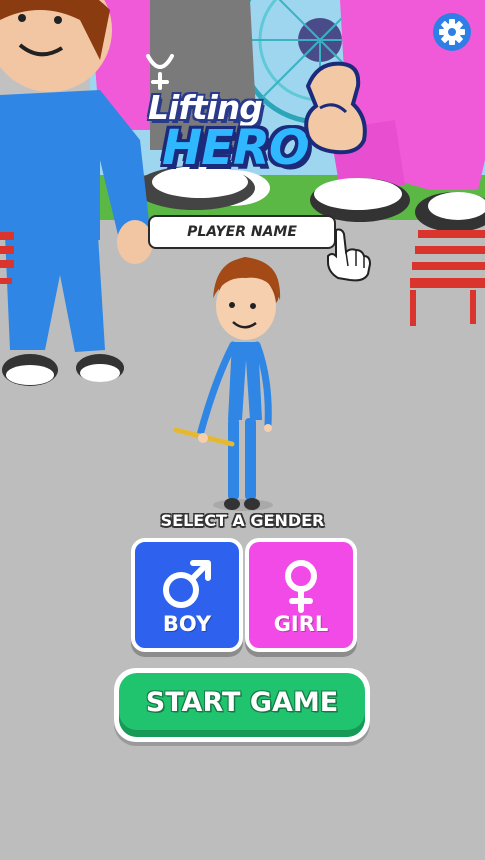 The height and width of the screenshot is (860, 485). I want to click on flexed-biceps-icon: + +, so click(332, 108).